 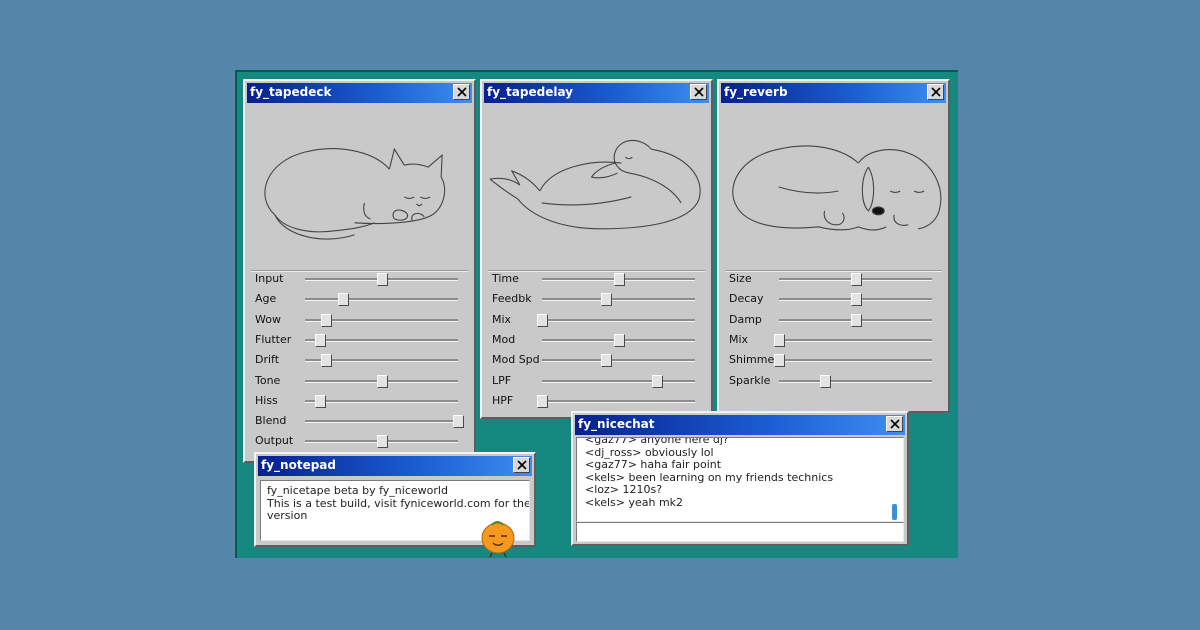 I want to click on param-label: Input, so click(x=269, y=278).